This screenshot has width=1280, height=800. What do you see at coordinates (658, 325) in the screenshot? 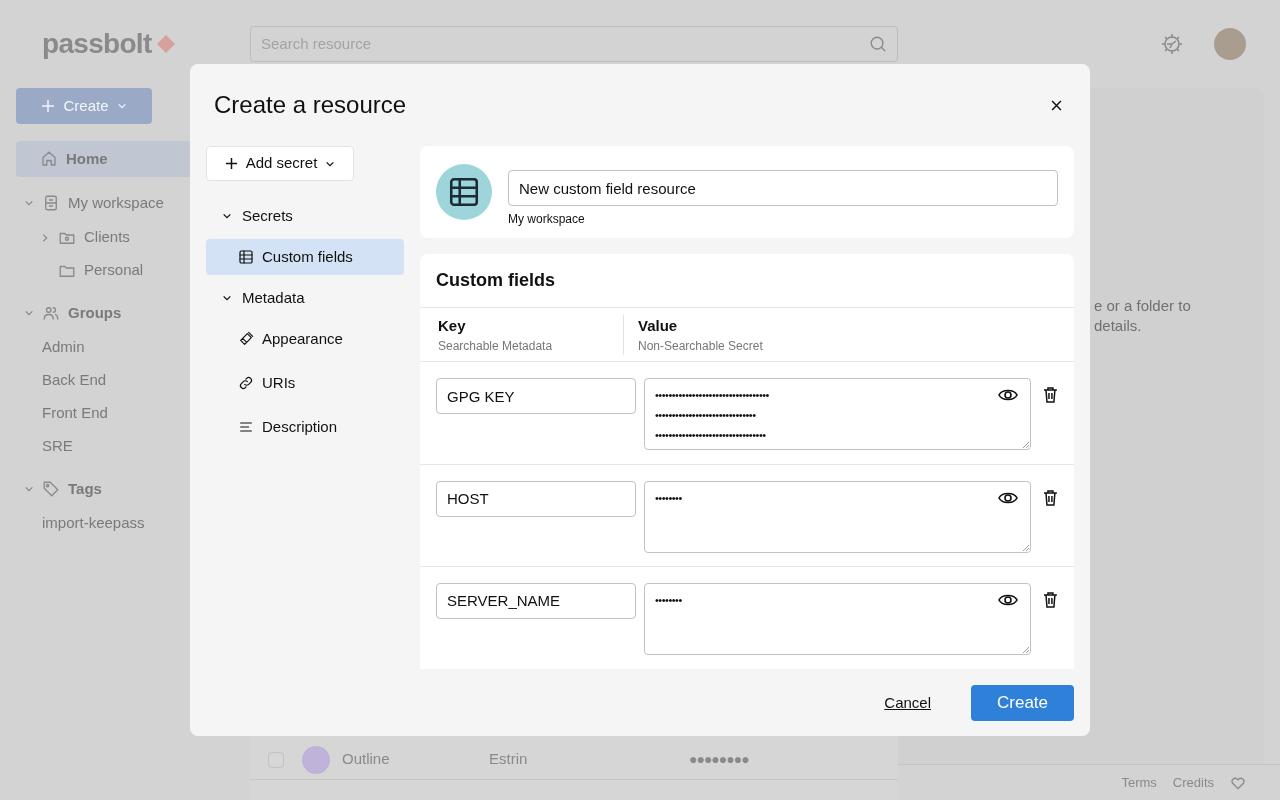
I see `column-header: Value` at bounding box center [658, 325].